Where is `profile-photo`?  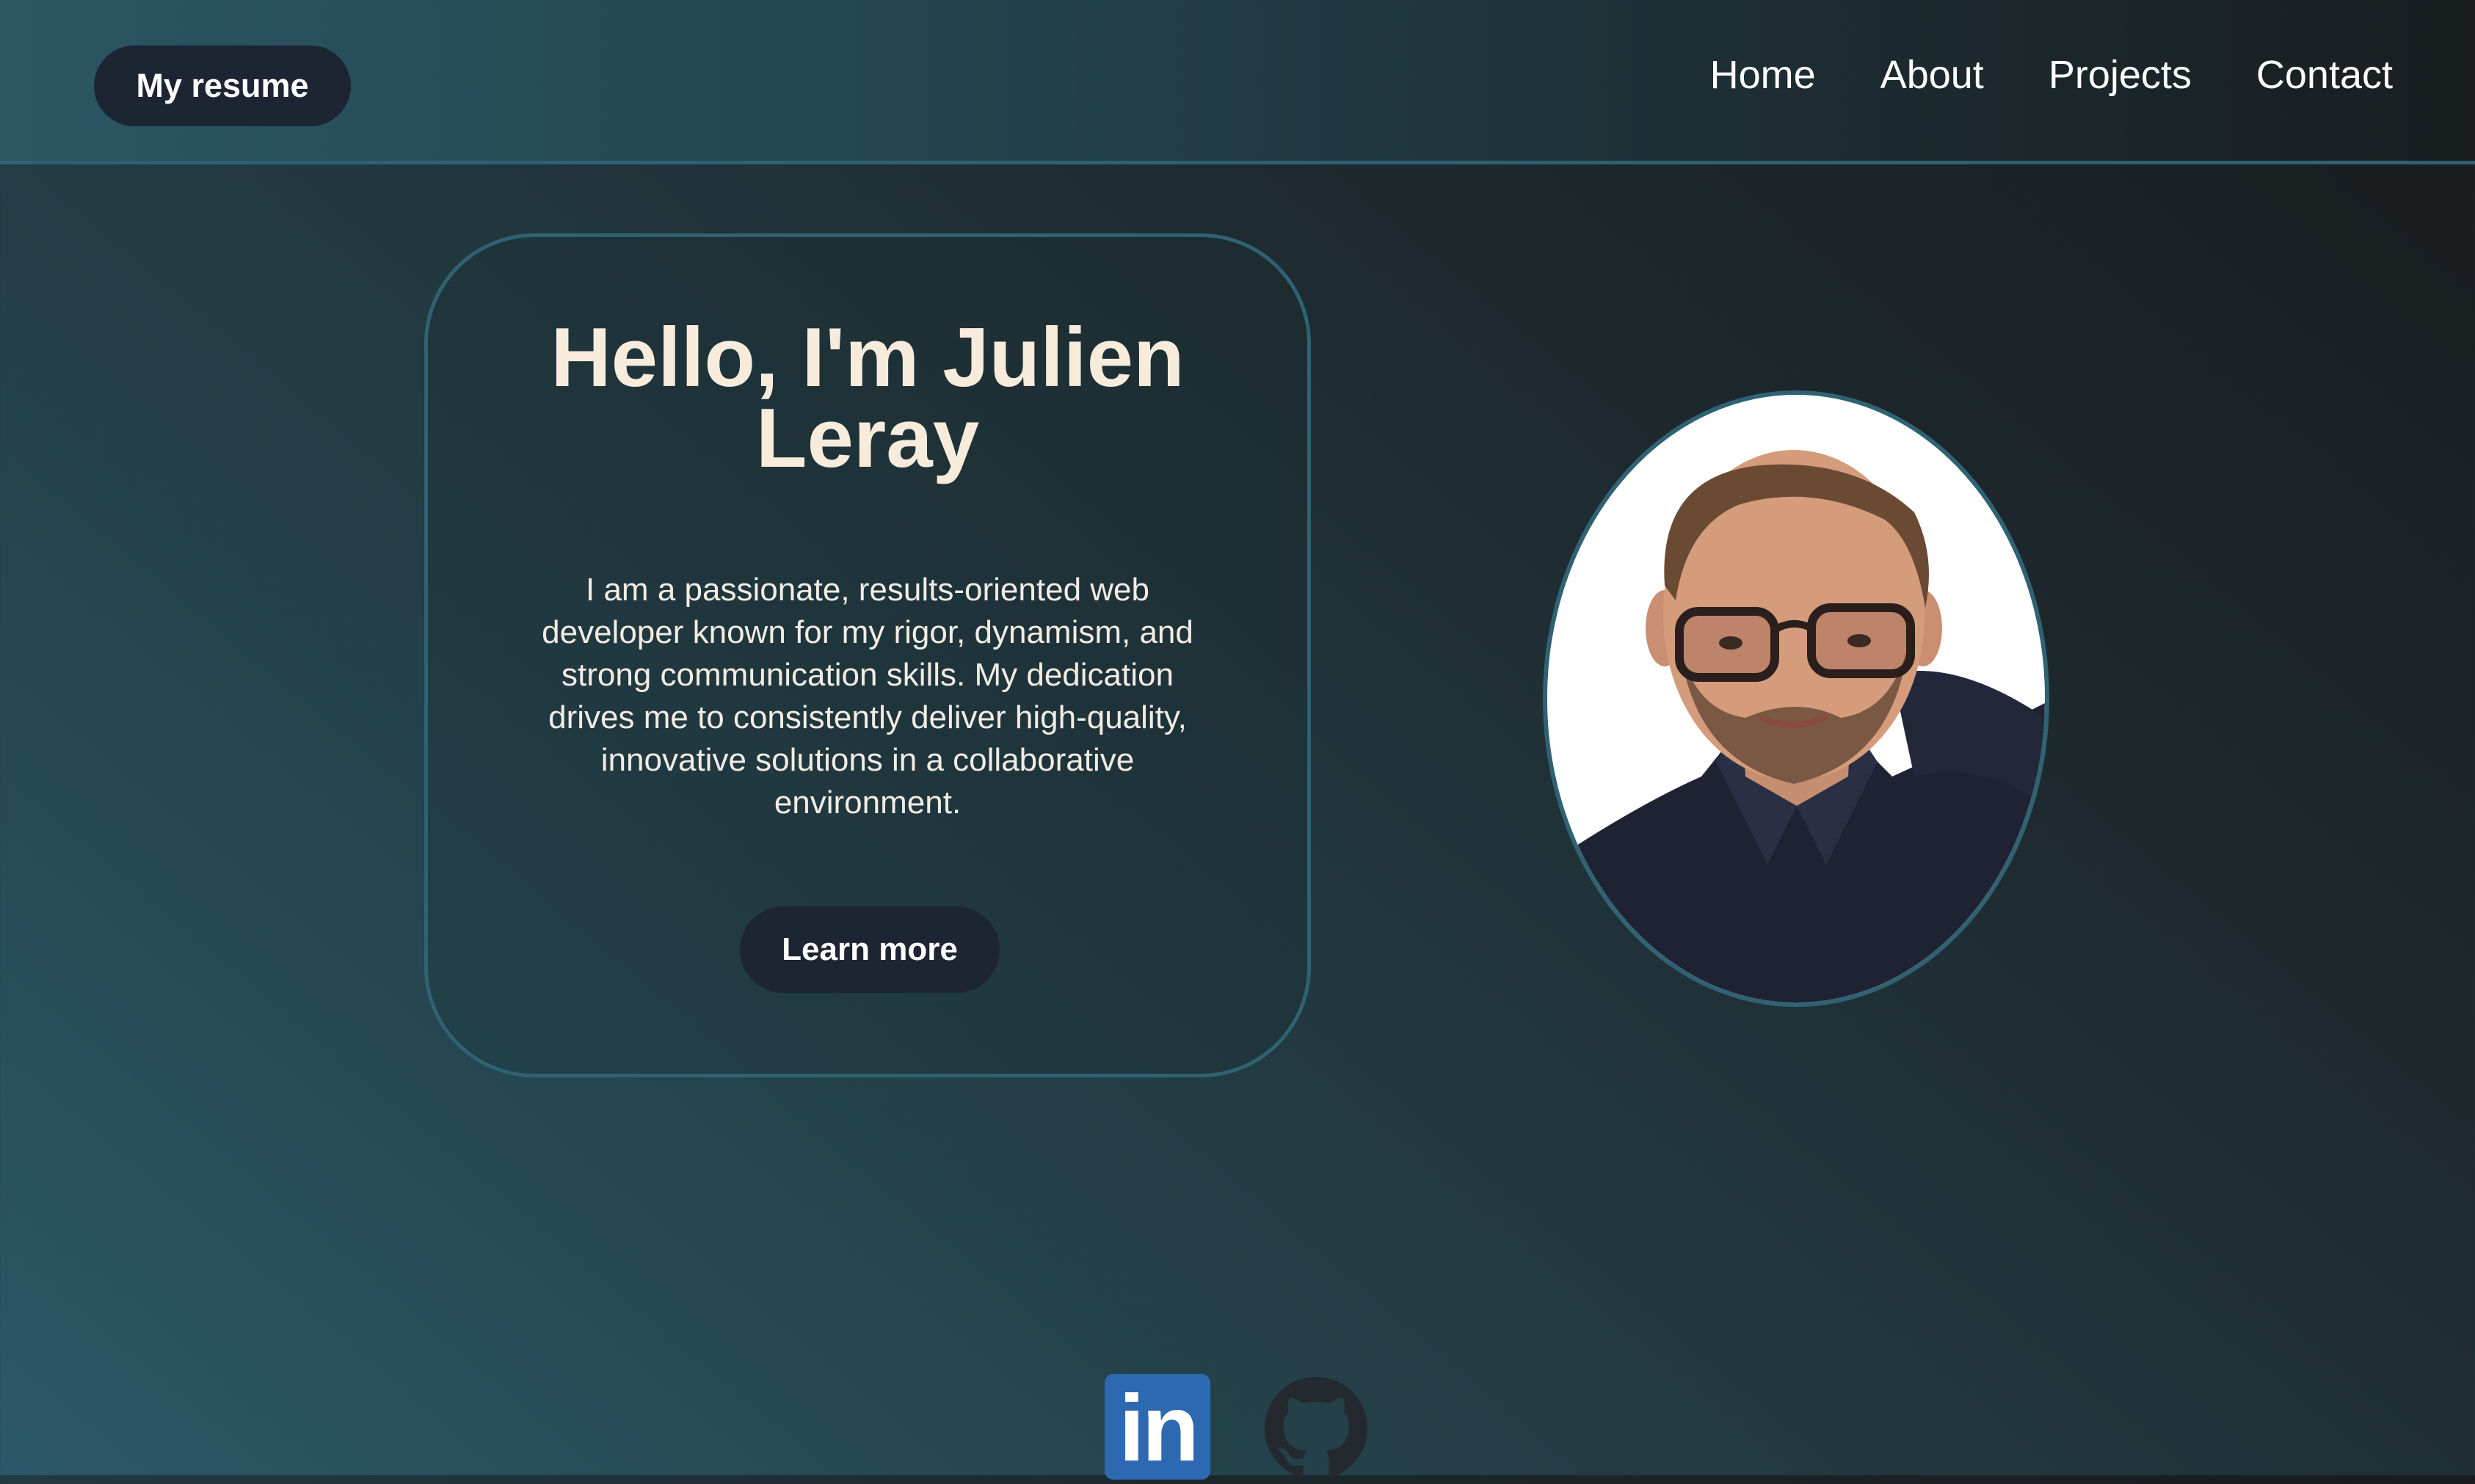
profile-photo is located at coordinates (1796, 698).